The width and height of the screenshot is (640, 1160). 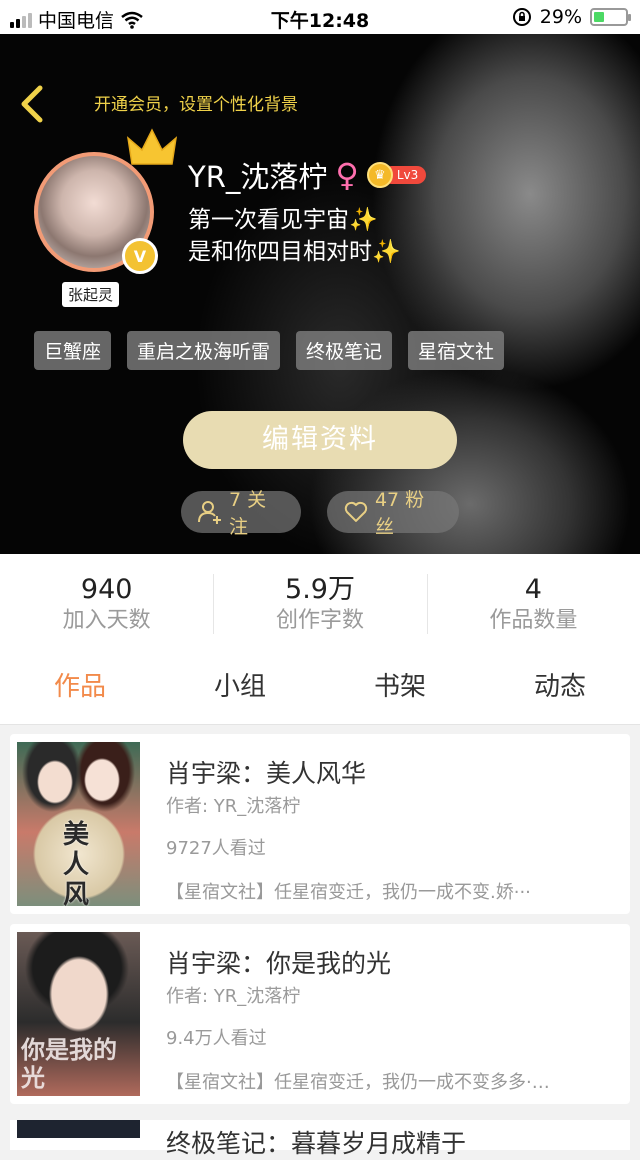 What do you see at coordinates (319, 620) in the screenshot?
I see `stat-label: 创作字数` at bounding box center [319, 620].